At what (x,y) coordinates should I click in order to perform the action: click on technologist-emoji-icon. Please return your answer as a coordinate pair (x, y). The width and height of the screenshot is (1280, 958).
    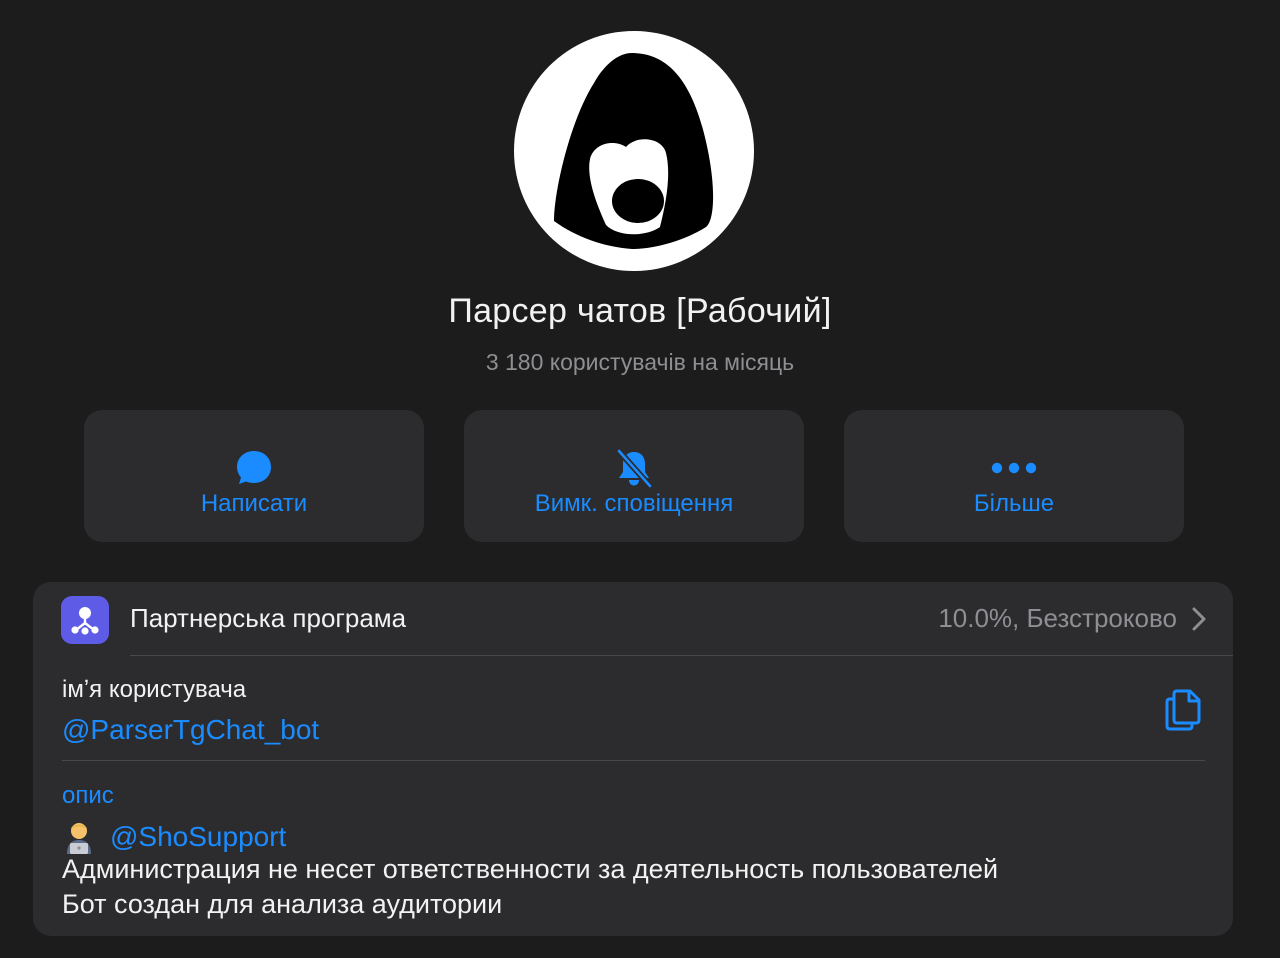
    Looking at the image, I should click on (79, 838).